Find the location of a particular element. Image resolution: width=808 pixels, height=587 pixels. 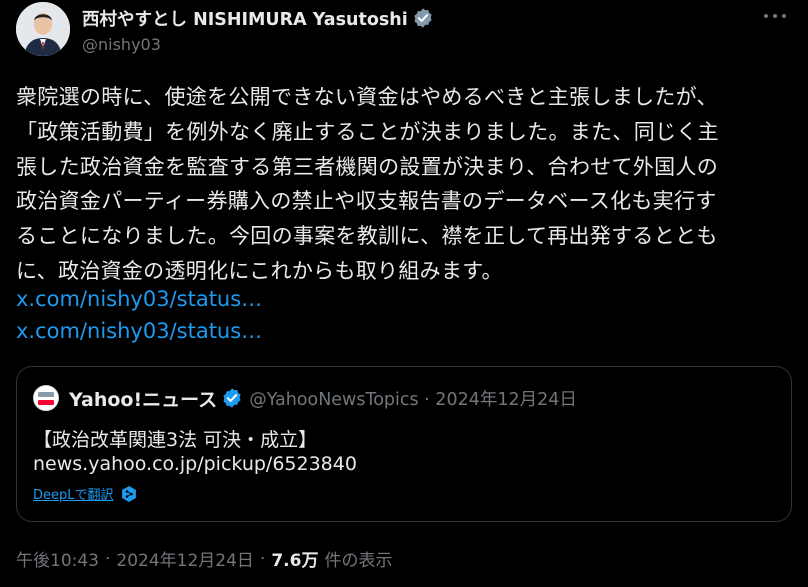

deepl-icon is located at coordinates (128, 493).